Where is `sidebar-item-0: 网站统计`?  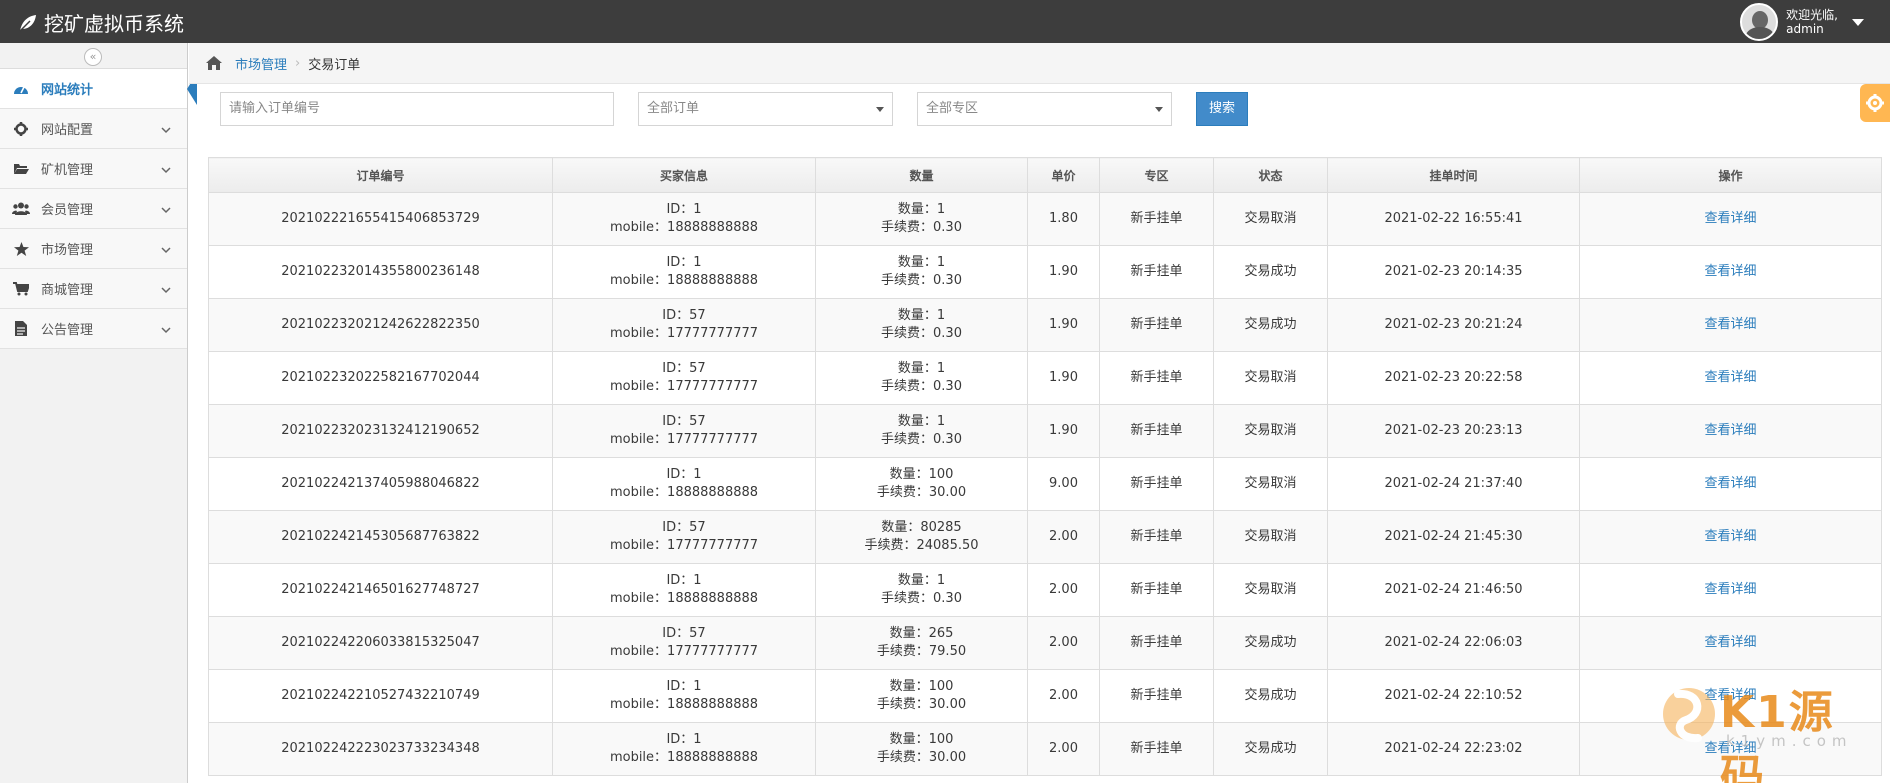 sidebar-item-0: 网站统计 is located at coordinates (98, 89).